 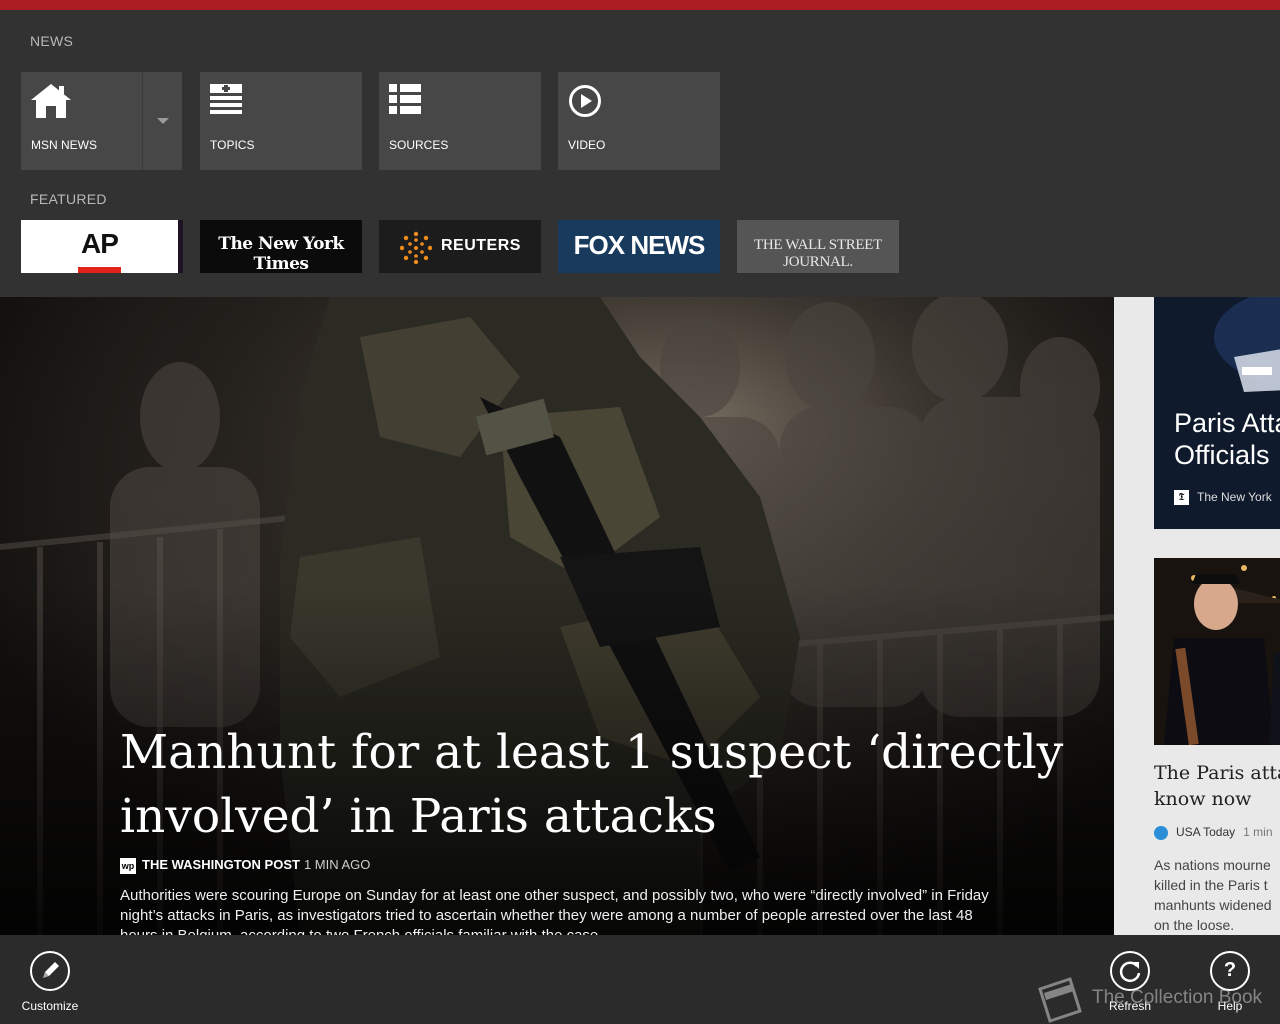 I want to click on msn-news-label: MSN NEWS, so click(x=64, y=145).